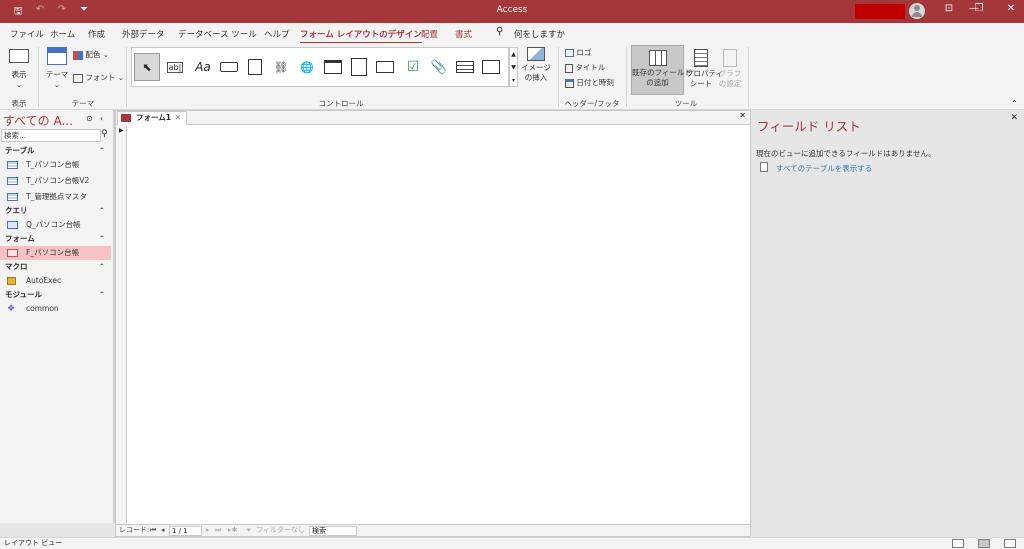 This screenshot has width=1024, height=549. Describe the element at coordinates (232, 530) in the screenshot. I see `new-record-icon: ▸✱` at that location.